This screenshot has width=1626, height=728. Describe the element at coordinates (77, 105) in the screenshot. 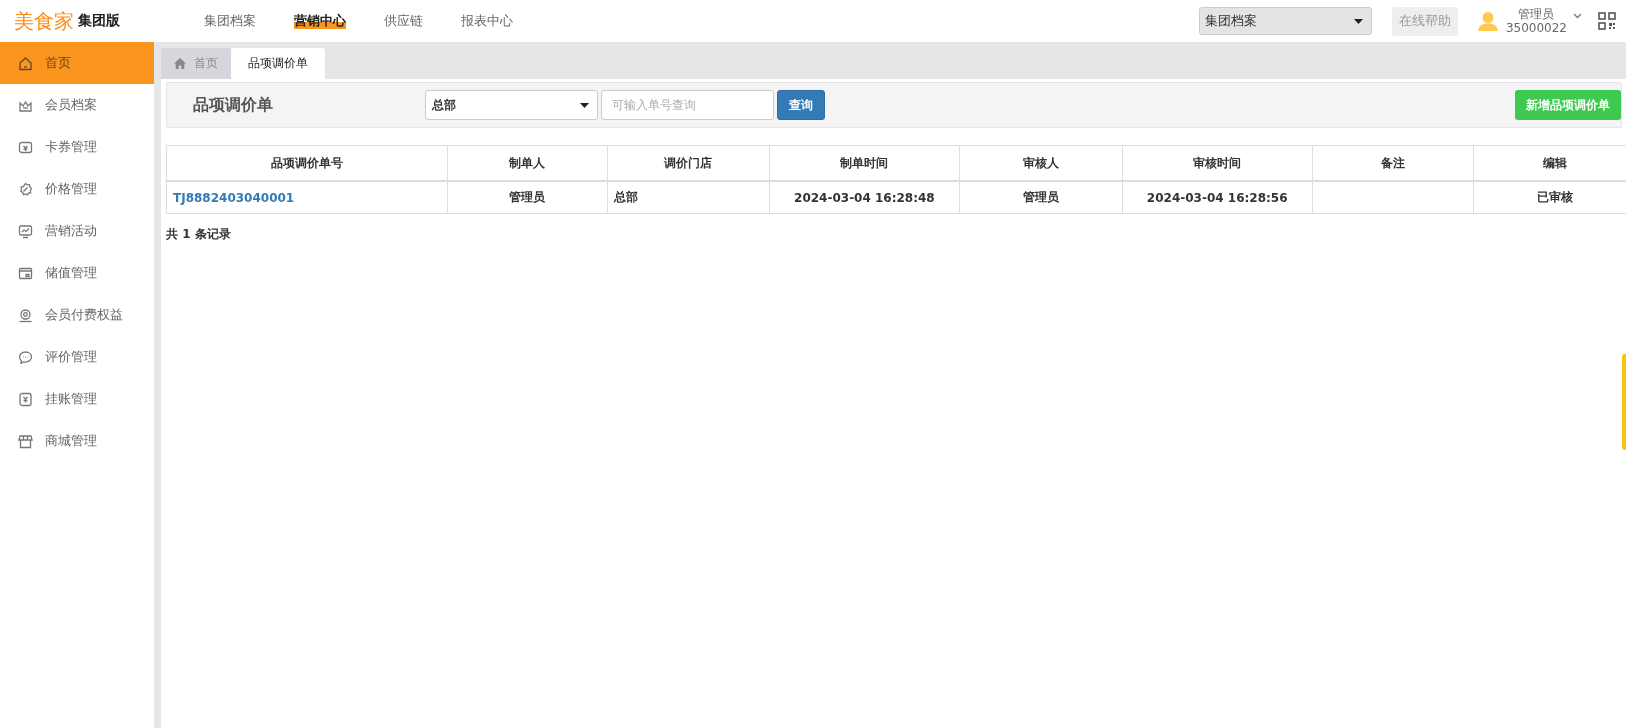

I see `sidebar-item: 会员档案` at that location.